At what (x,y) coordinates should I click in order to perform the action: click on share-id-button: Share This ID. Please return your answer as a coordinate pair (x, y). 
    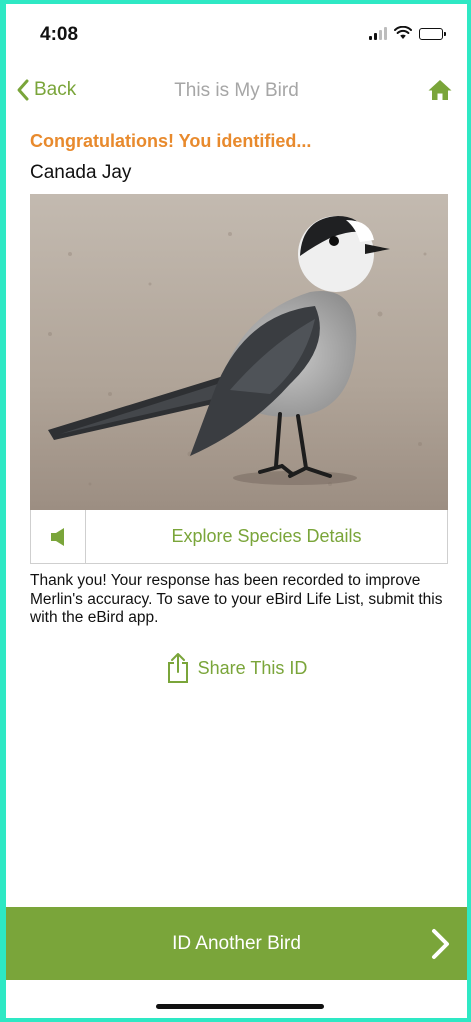
    Looking at the image, I should click on (236, 668).